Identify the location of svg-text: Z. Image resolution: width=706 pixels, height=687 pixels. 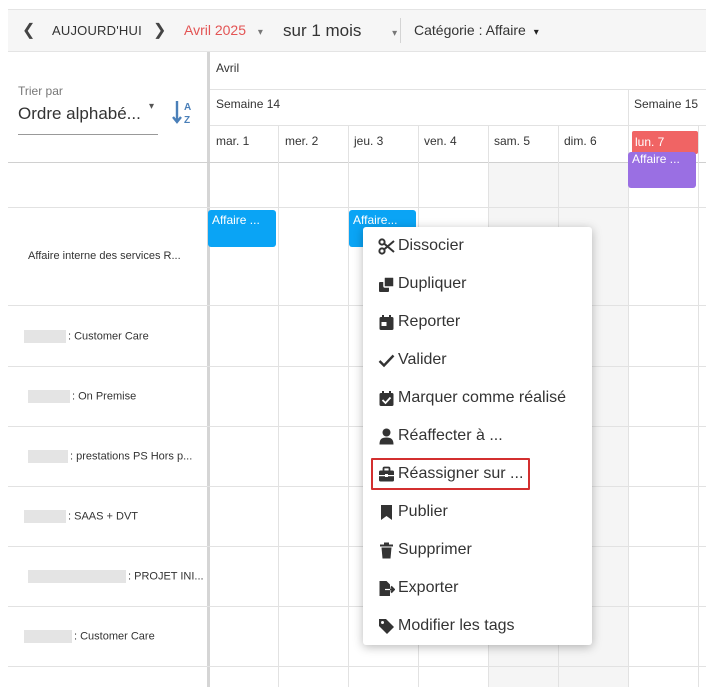
(187, 120).